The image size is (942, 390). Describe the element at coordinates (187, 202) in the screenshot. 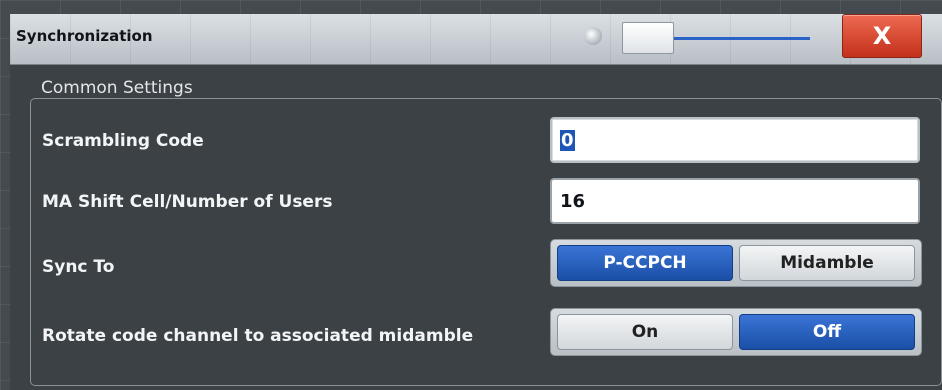

I see `ma-shift-label: MA Shift Cell/Number of Users` at that location.